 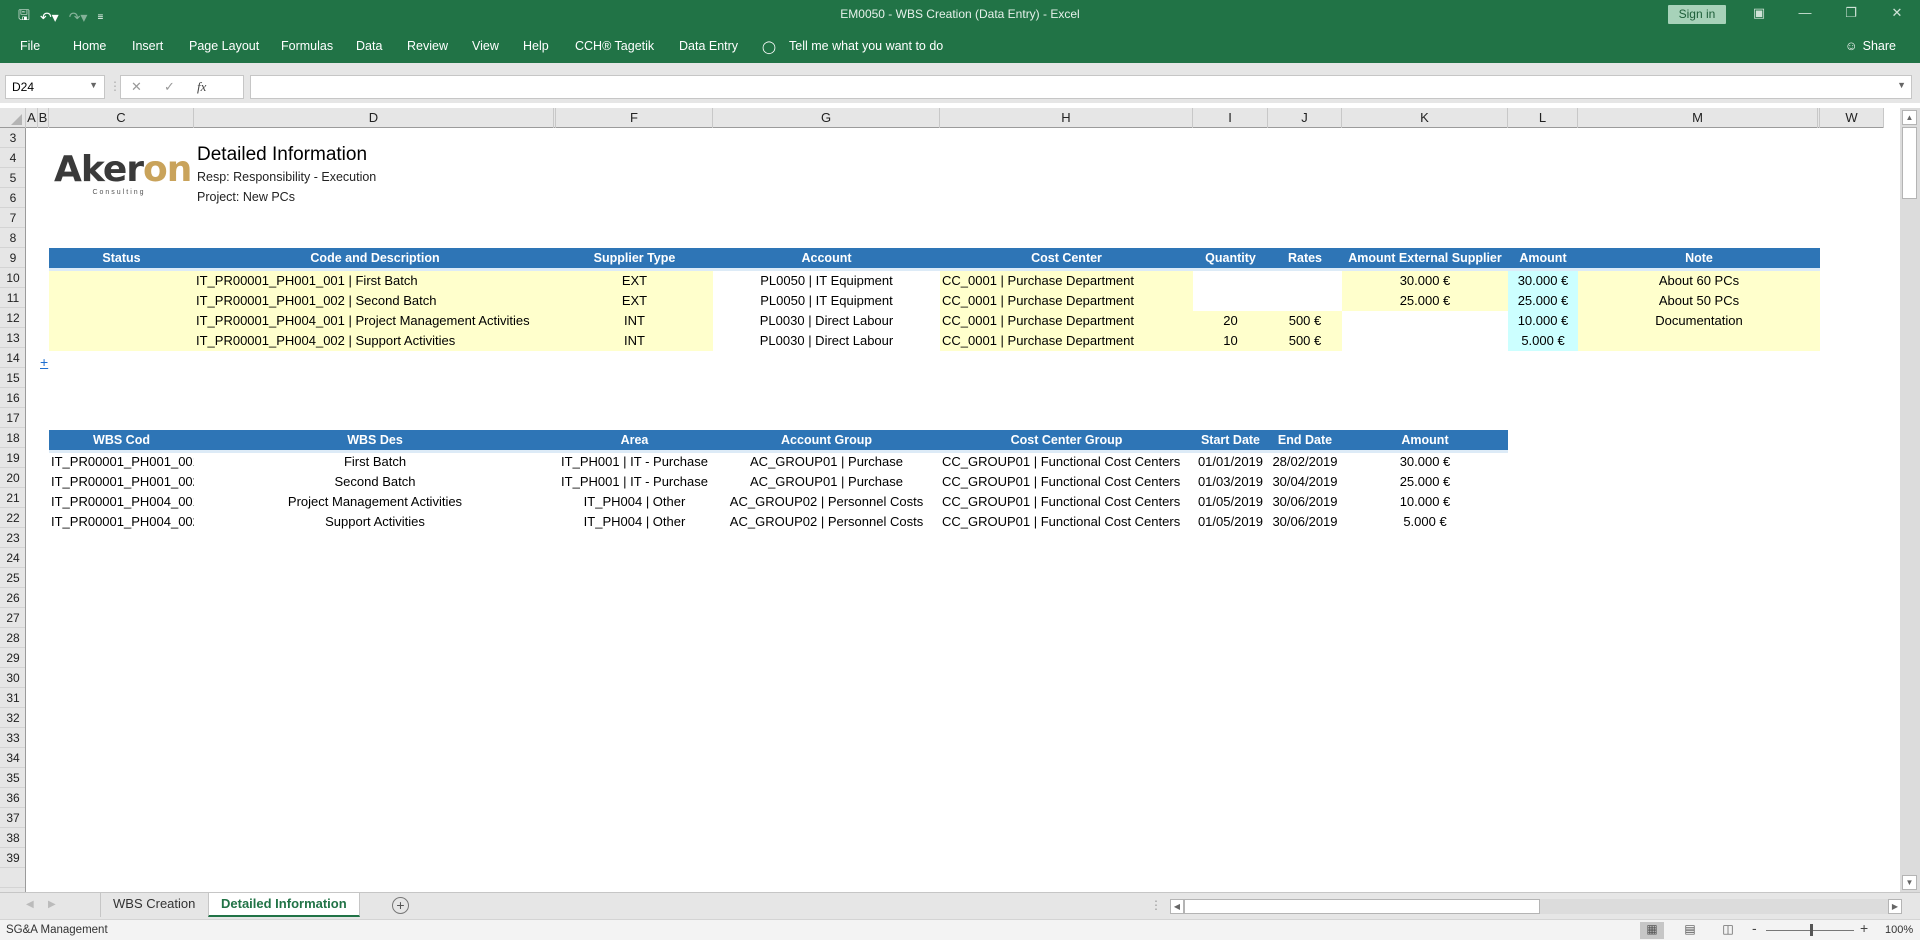 I want to click on ribbon-display-options-icon: ▣, so click(x=1759, y=13).